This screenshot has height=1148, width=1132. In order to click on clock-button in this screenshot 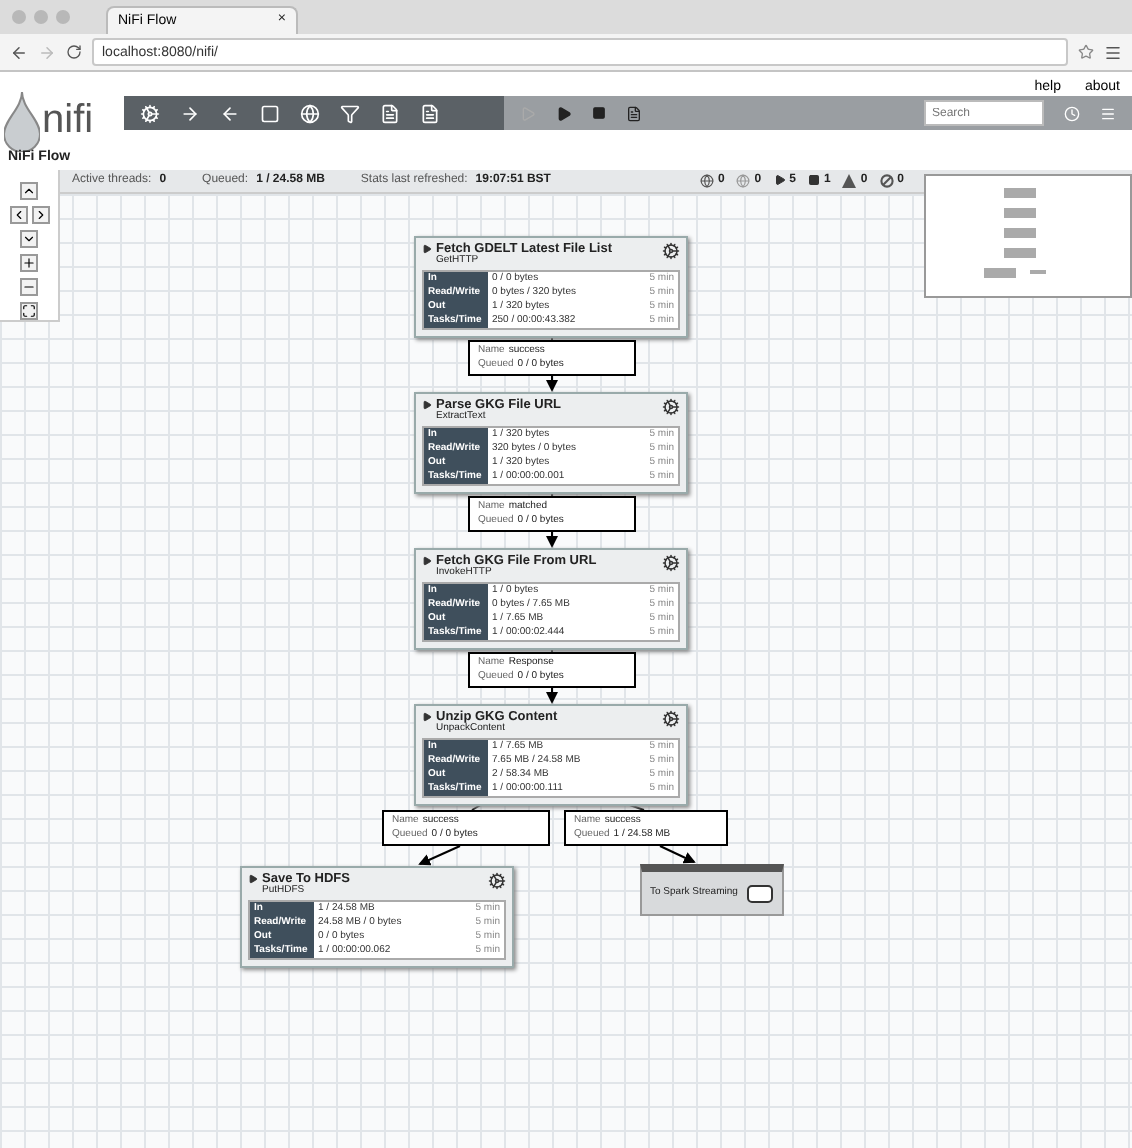, I will do `click(1072, 113)`.